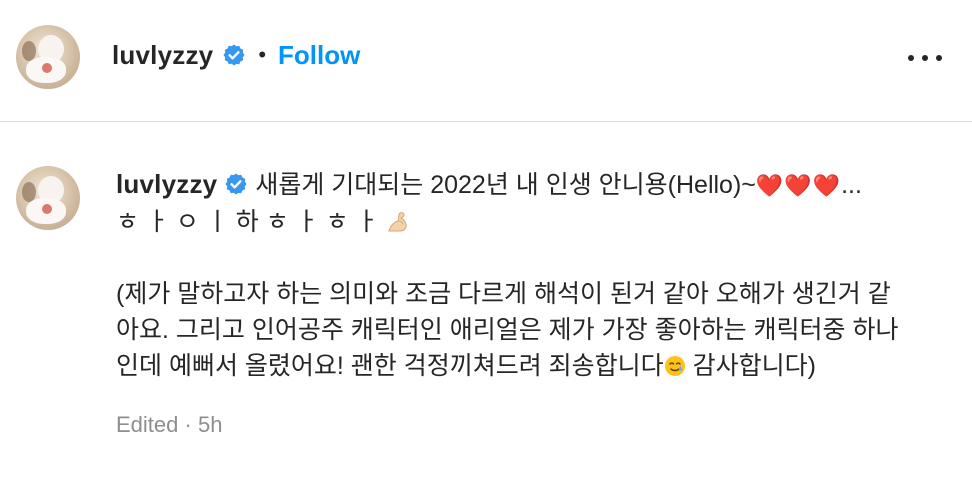  What do you see at coordinates (536, 222) in the screenshot?
I see `comment-second-line: ㅎ ㅏ ㅇ ㅣ 하 ㅎ ㅏ ㅎ ㅏ` at bounding box center [536, 222].